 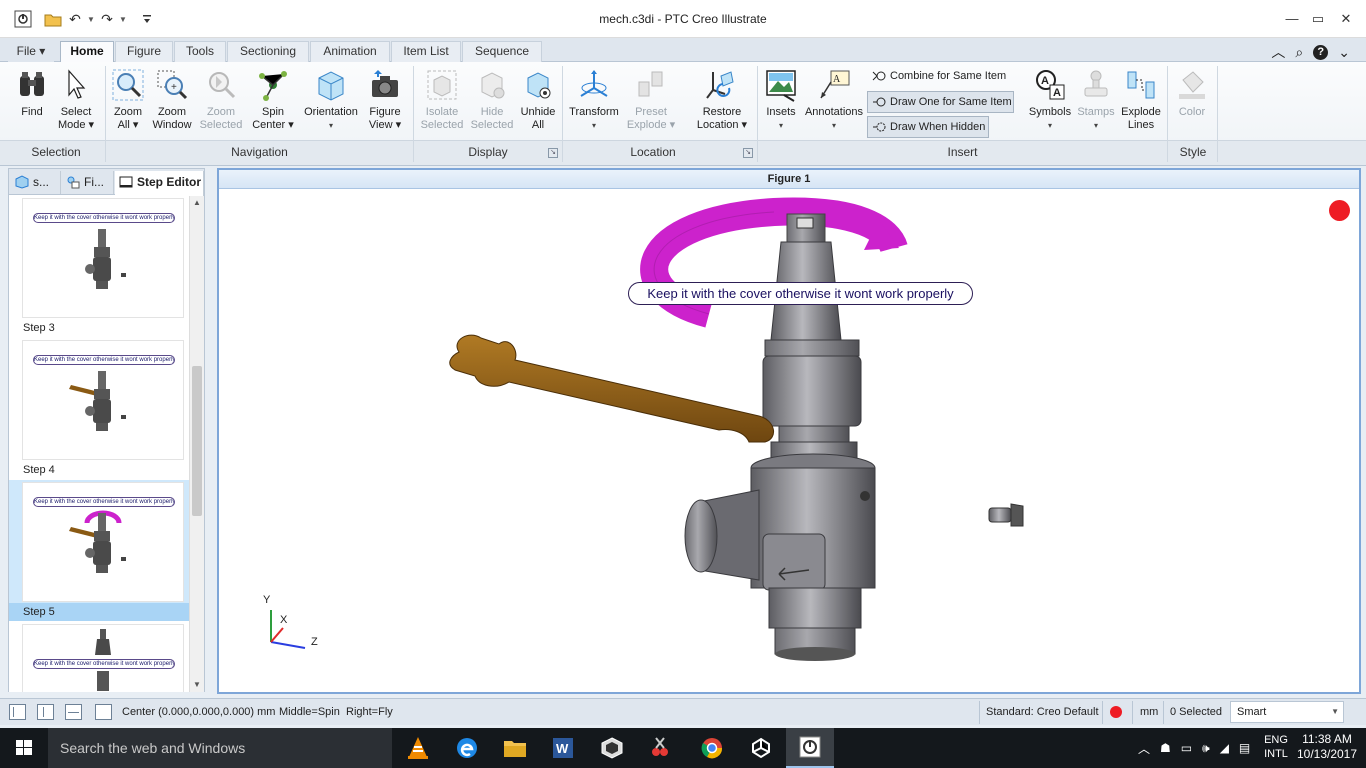 What do you see at coordinates (1327, 748) in the screenshot?
I see `clock: 11:38 AM 10/13/2017` at bounding box center [1327, 748].